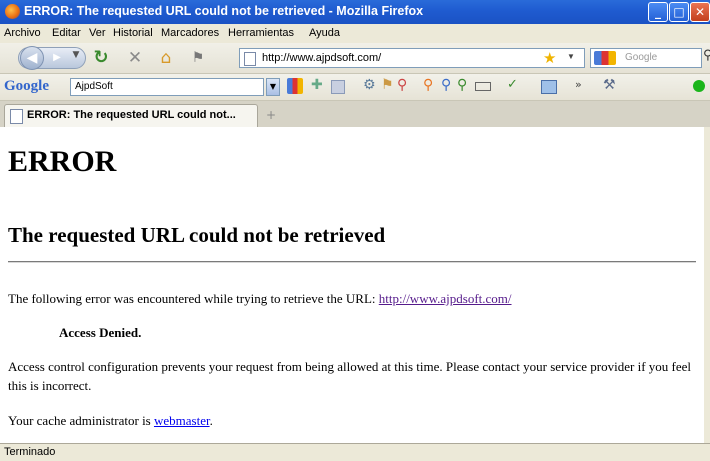  I want to click on menu-ayuda: Ayuda, so click(324, 33).